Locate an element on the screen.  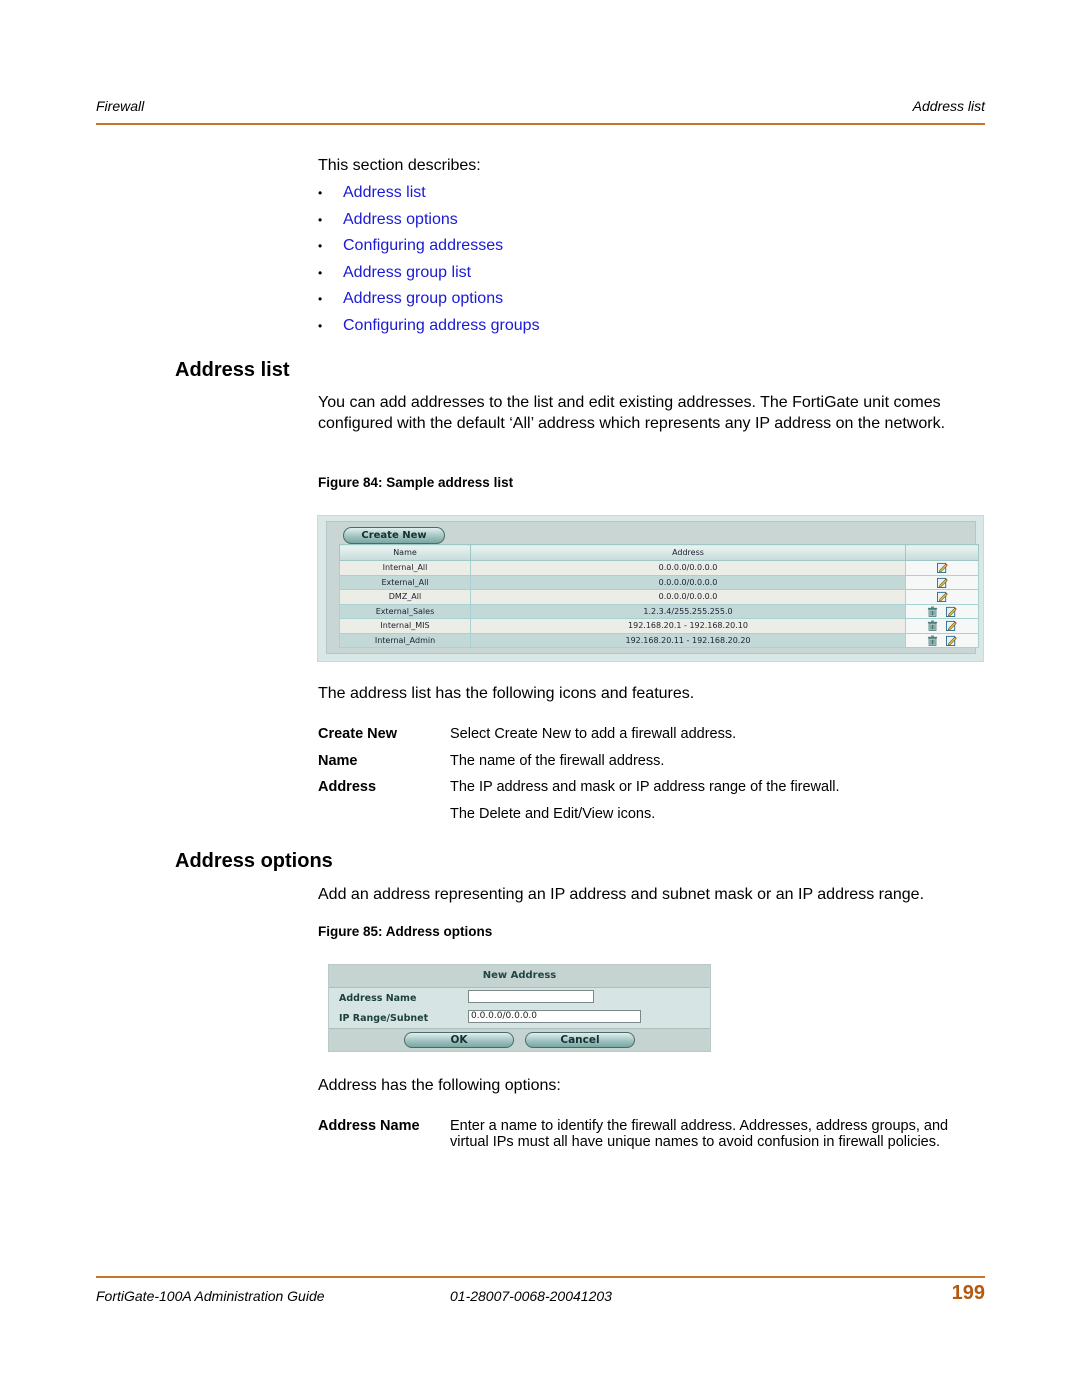
toc-link-address-group-options: Address group options is located at coordinates (423, 299).